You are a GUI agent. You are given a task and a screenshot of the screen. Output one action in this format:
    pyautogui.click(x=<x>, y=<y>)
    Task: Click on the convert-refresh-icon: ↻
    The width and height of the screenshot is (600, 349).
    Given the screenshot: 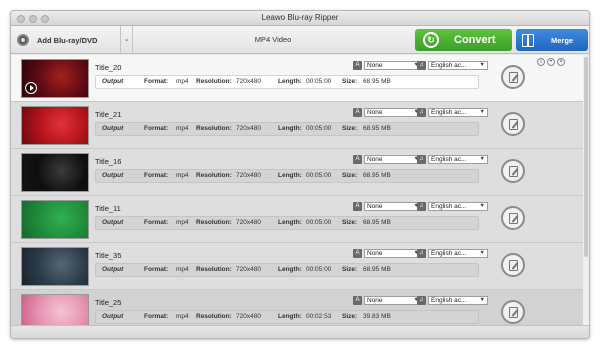 What is the action you would take?
    pyautogui.click(x=431, y=40)
    